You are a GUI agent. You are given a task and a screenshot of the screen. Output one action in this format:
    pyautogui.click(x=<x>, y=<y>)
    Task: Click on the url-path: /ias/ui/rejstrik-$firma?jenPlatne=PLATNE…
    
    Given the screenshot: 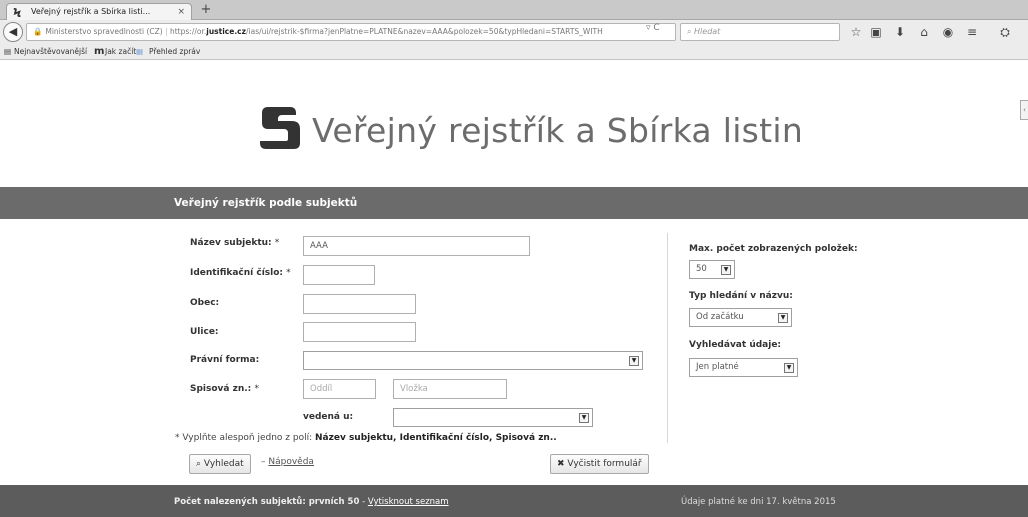 What is the action you would take?
    pyautogui.click(x=424, y=31)
    